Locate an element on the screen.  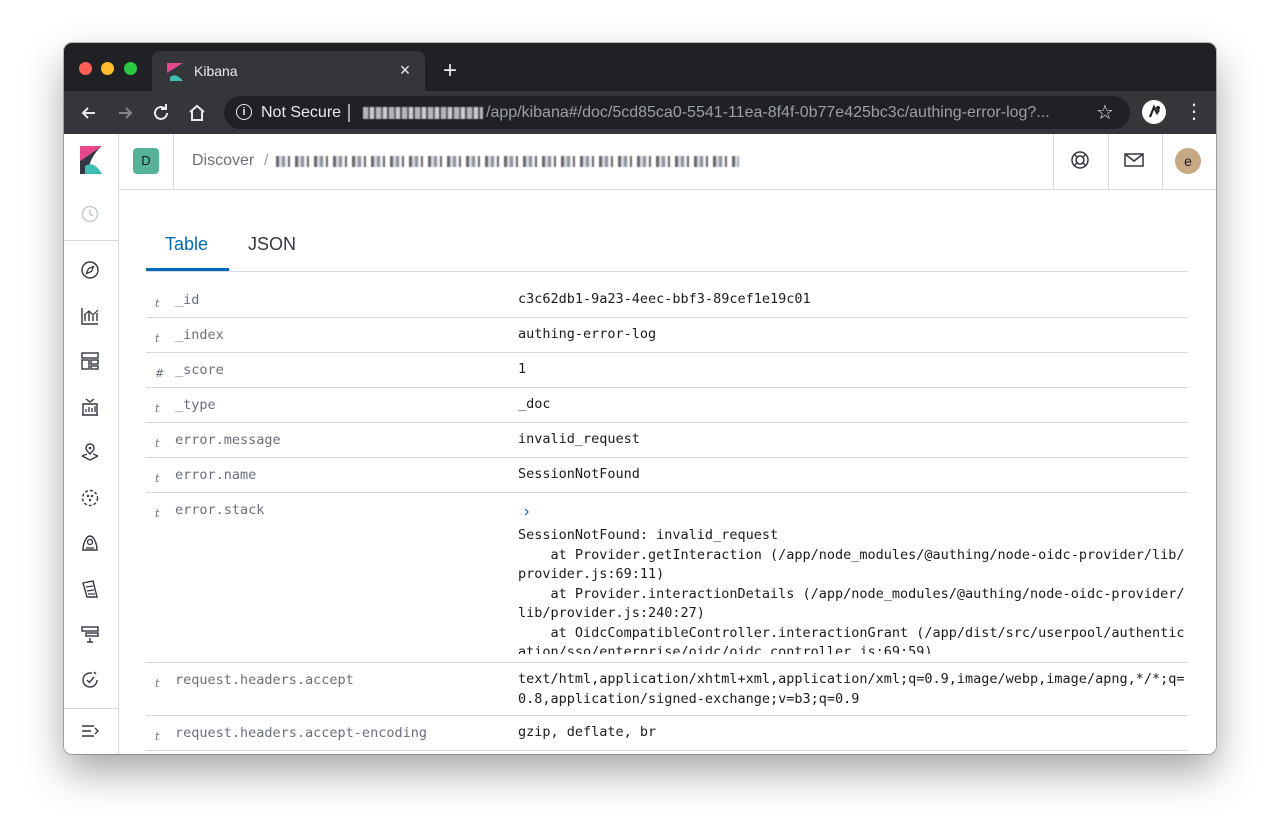
reload-icon is located at coordinates (161, 112).